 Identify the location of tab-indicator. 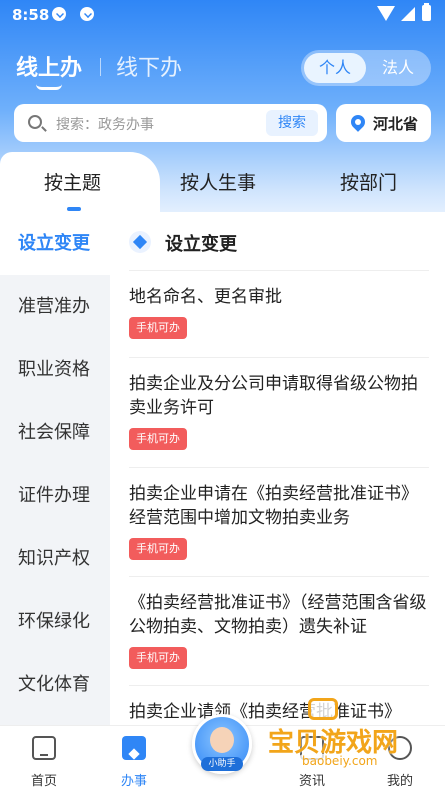
(74, 209).